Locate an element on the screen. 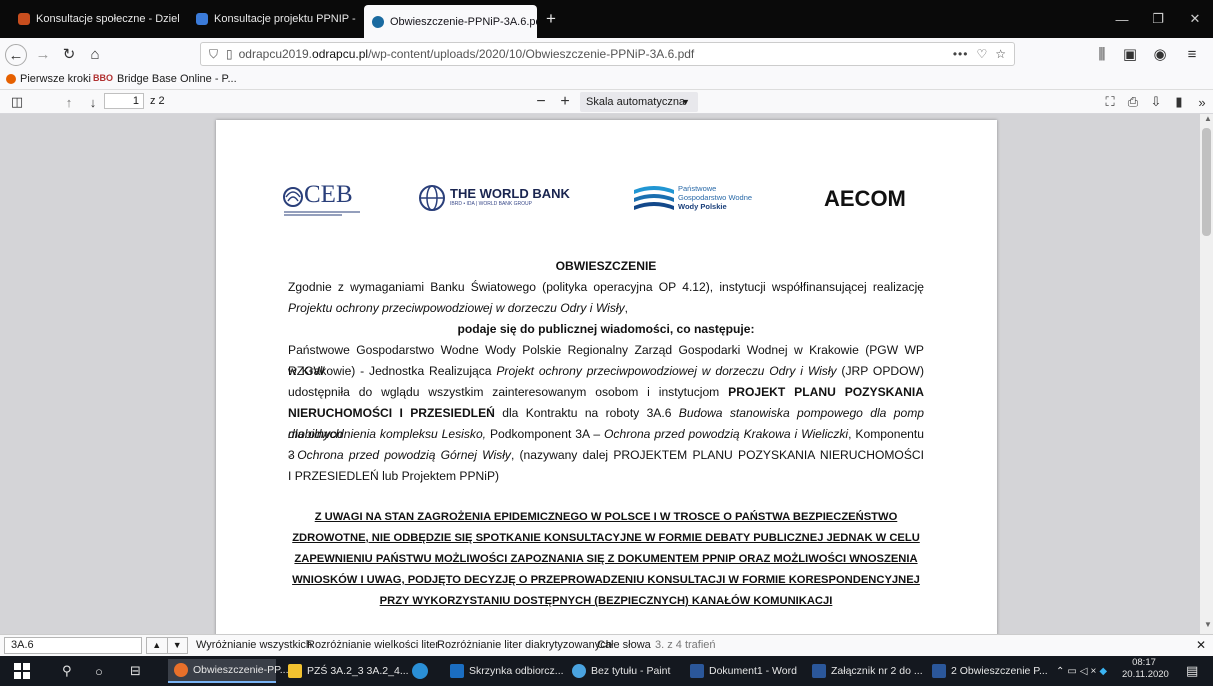 Image resolution: width=1213 pixels, height=686 pixels. sidebar-icon: ▣ is located at coordinates (1130, 54).